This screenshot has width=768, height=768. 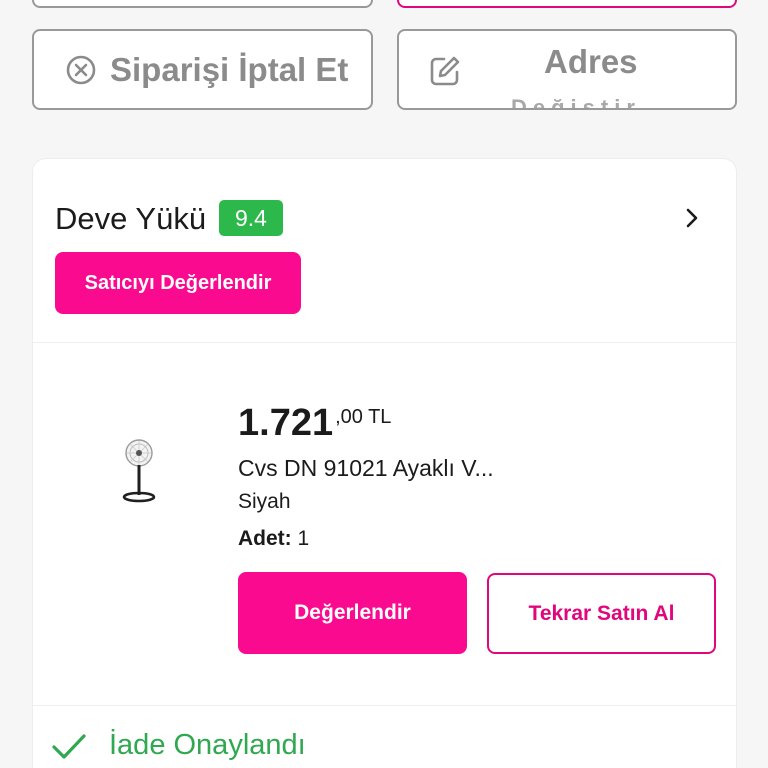 What do you see at coordinates (567, 4) in the screenshot?
I see `partial-top-button-right` at bounding box center [567, 4].